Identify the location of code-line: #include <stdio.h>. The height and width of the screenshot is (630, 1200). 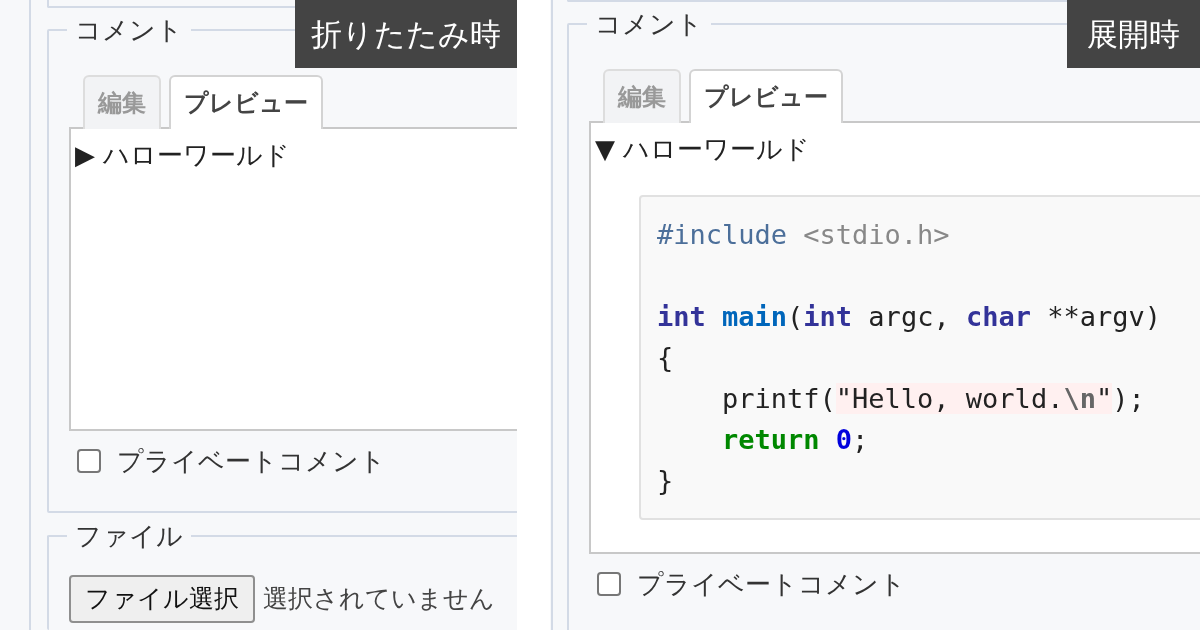
(803, 235).